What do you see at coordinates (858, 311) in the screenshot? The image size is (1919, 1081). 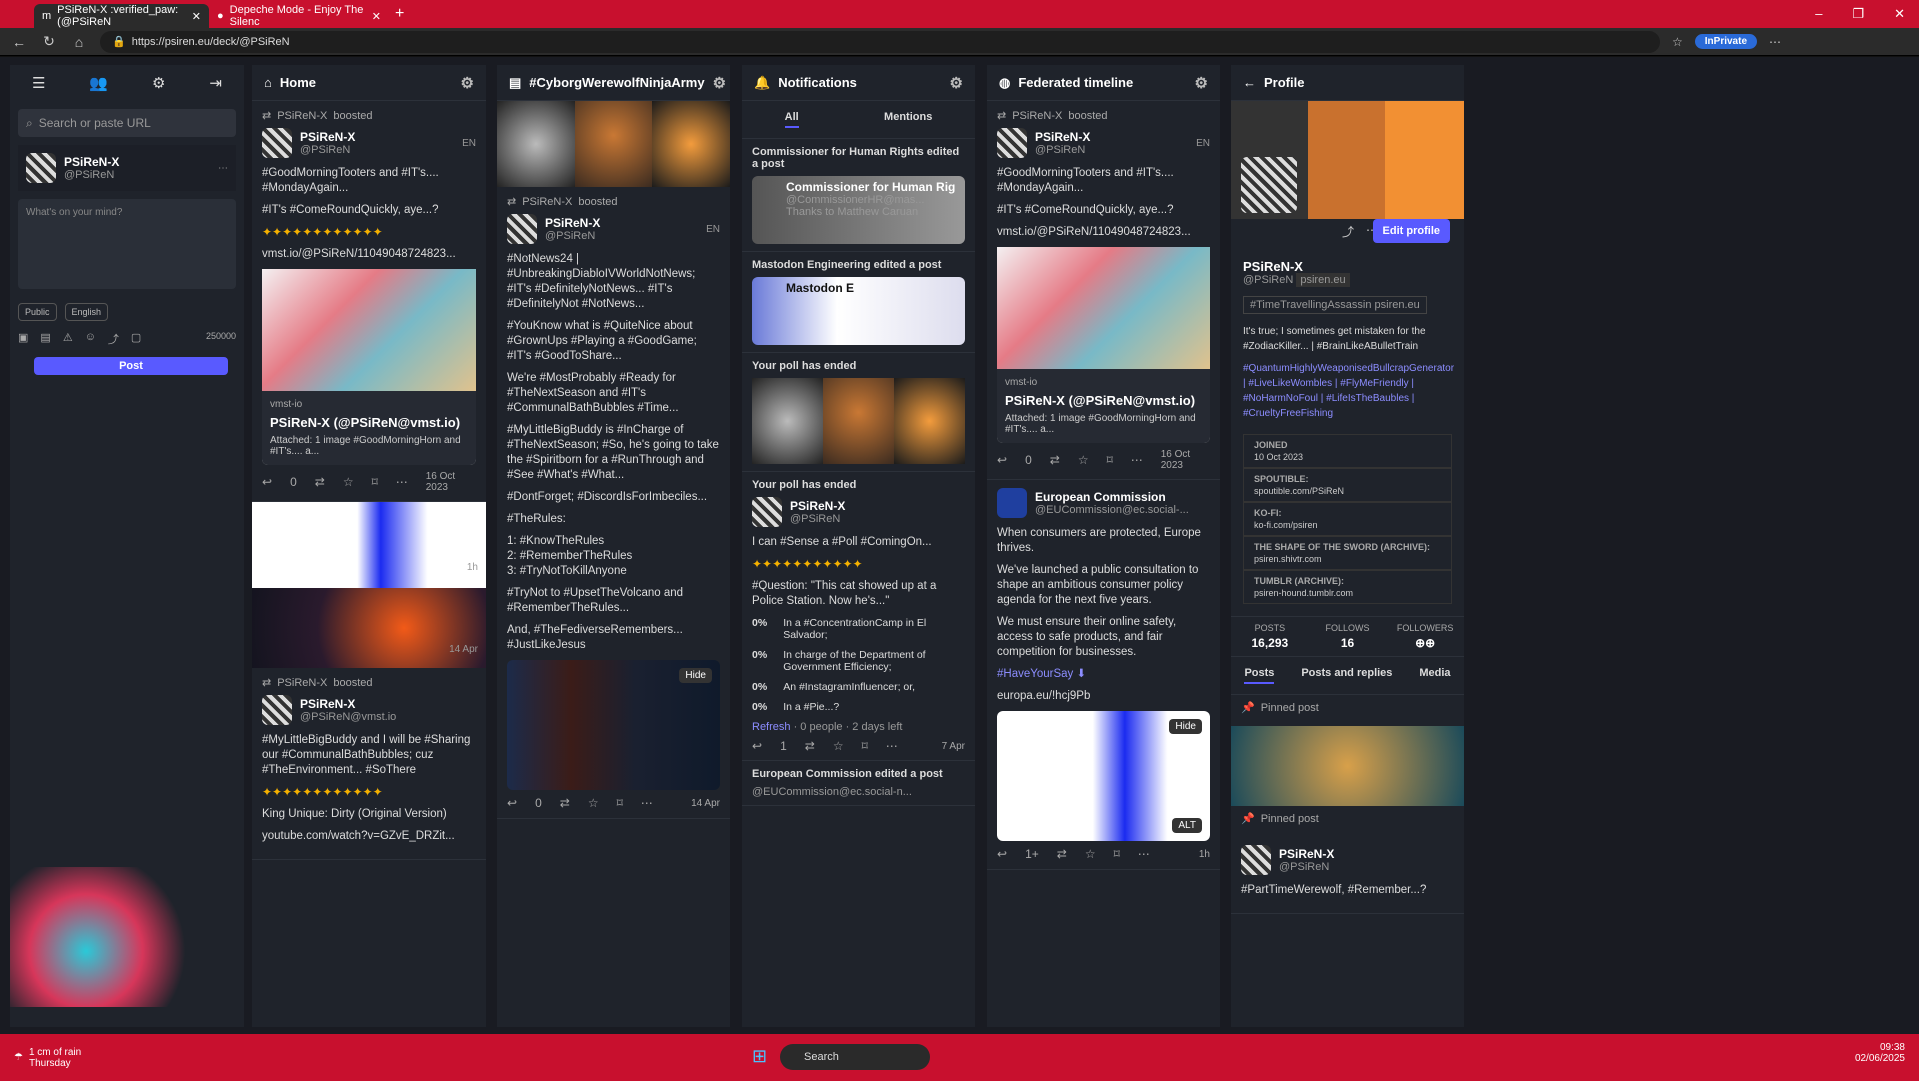 I see `notification-preview: Mastodon E` at bounding box center [858, 311].